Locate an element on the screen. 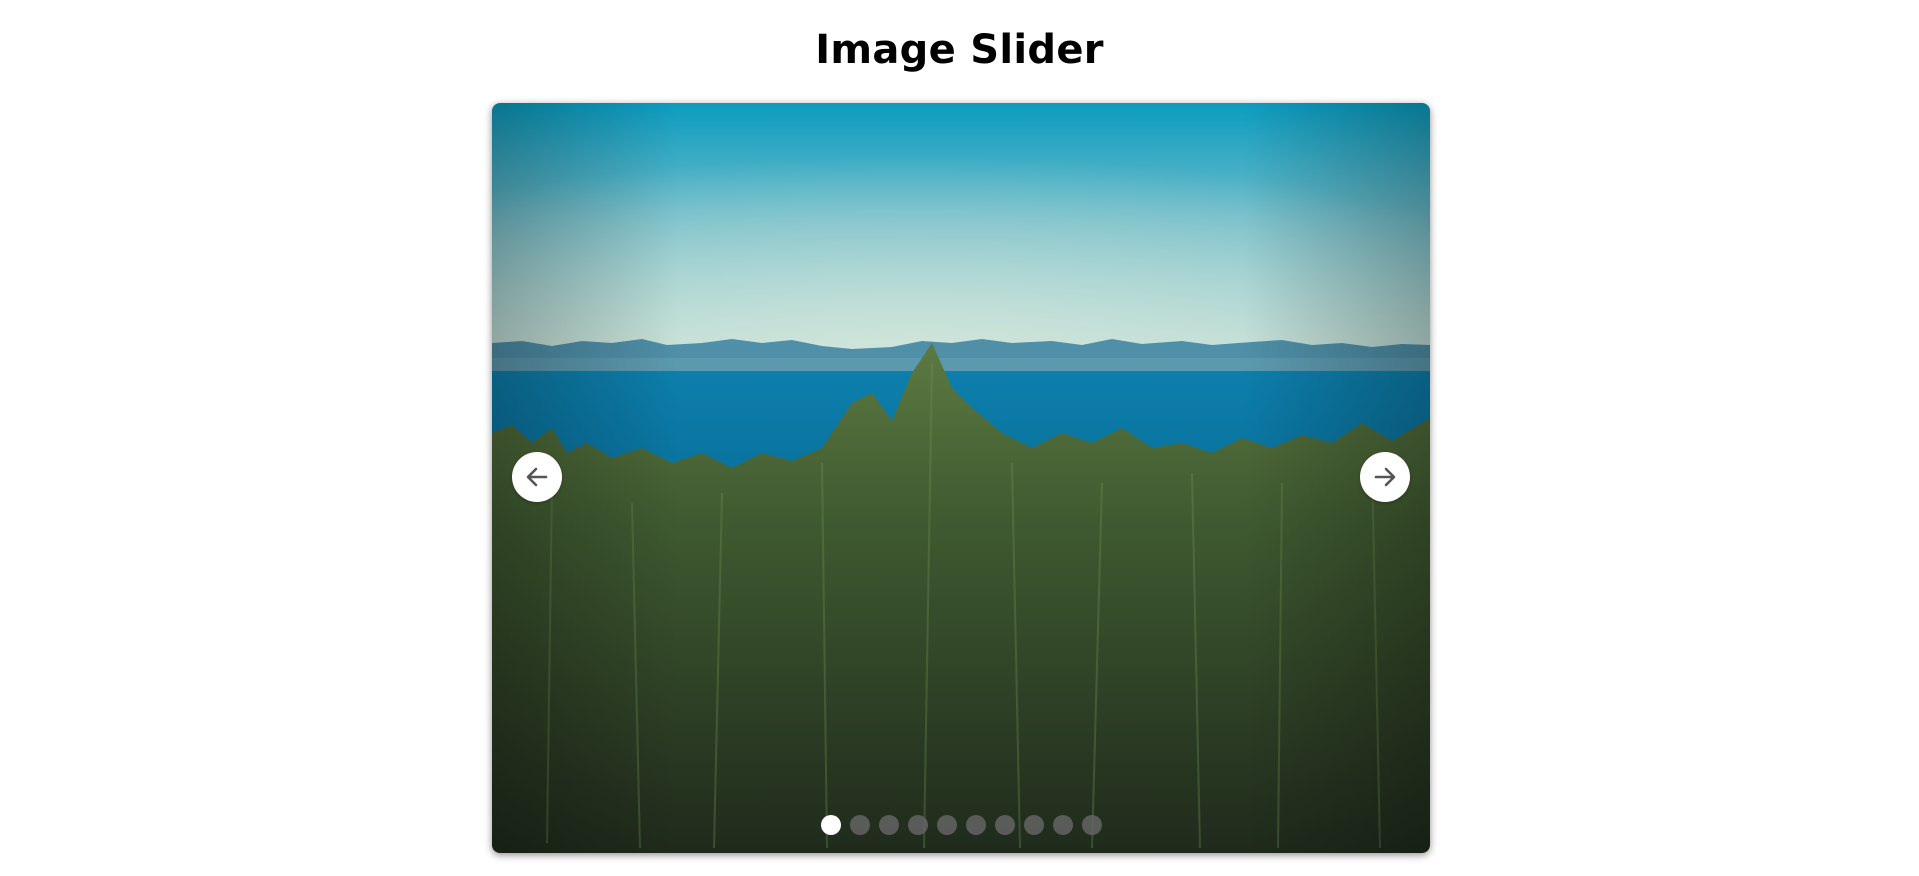 This screenshot has width=1919, height=876. previous-slide-button is located at coordinates (537, 477).